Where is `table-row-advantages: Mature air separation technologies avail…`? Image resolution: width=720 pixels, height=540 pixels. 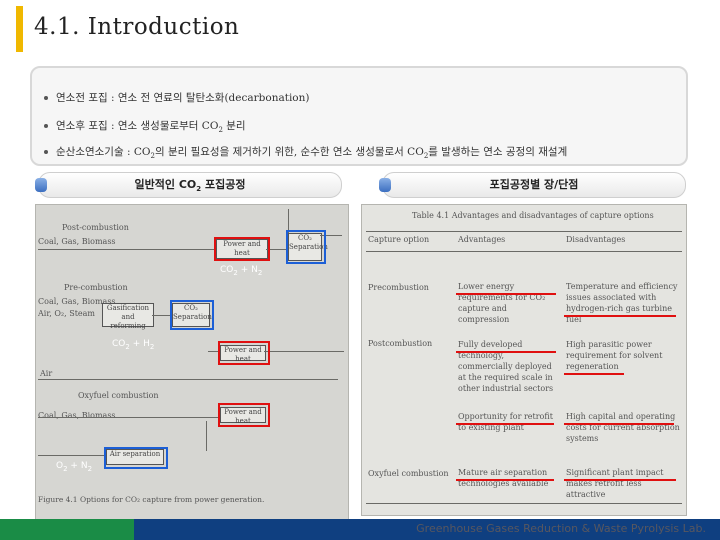
table-row-advantages: Mature air separation technologies avail… is located at coordinates (503, 478).